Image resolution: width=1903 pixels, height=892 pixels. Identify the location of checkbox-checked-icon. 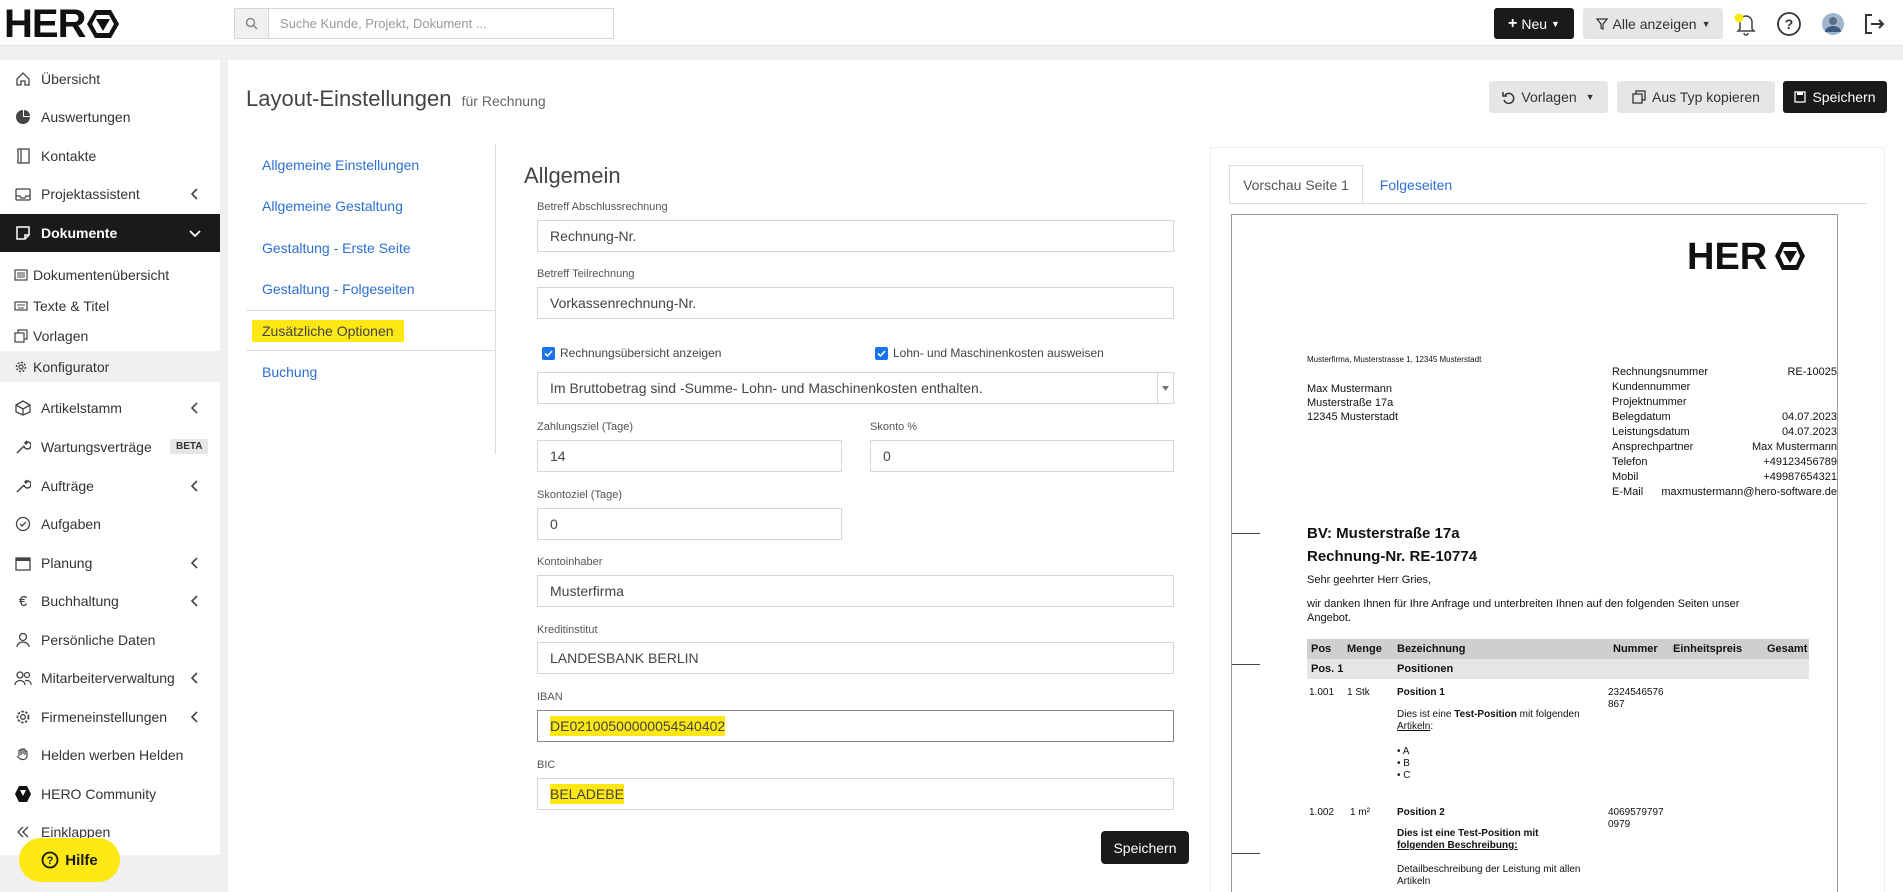
(881, 353).